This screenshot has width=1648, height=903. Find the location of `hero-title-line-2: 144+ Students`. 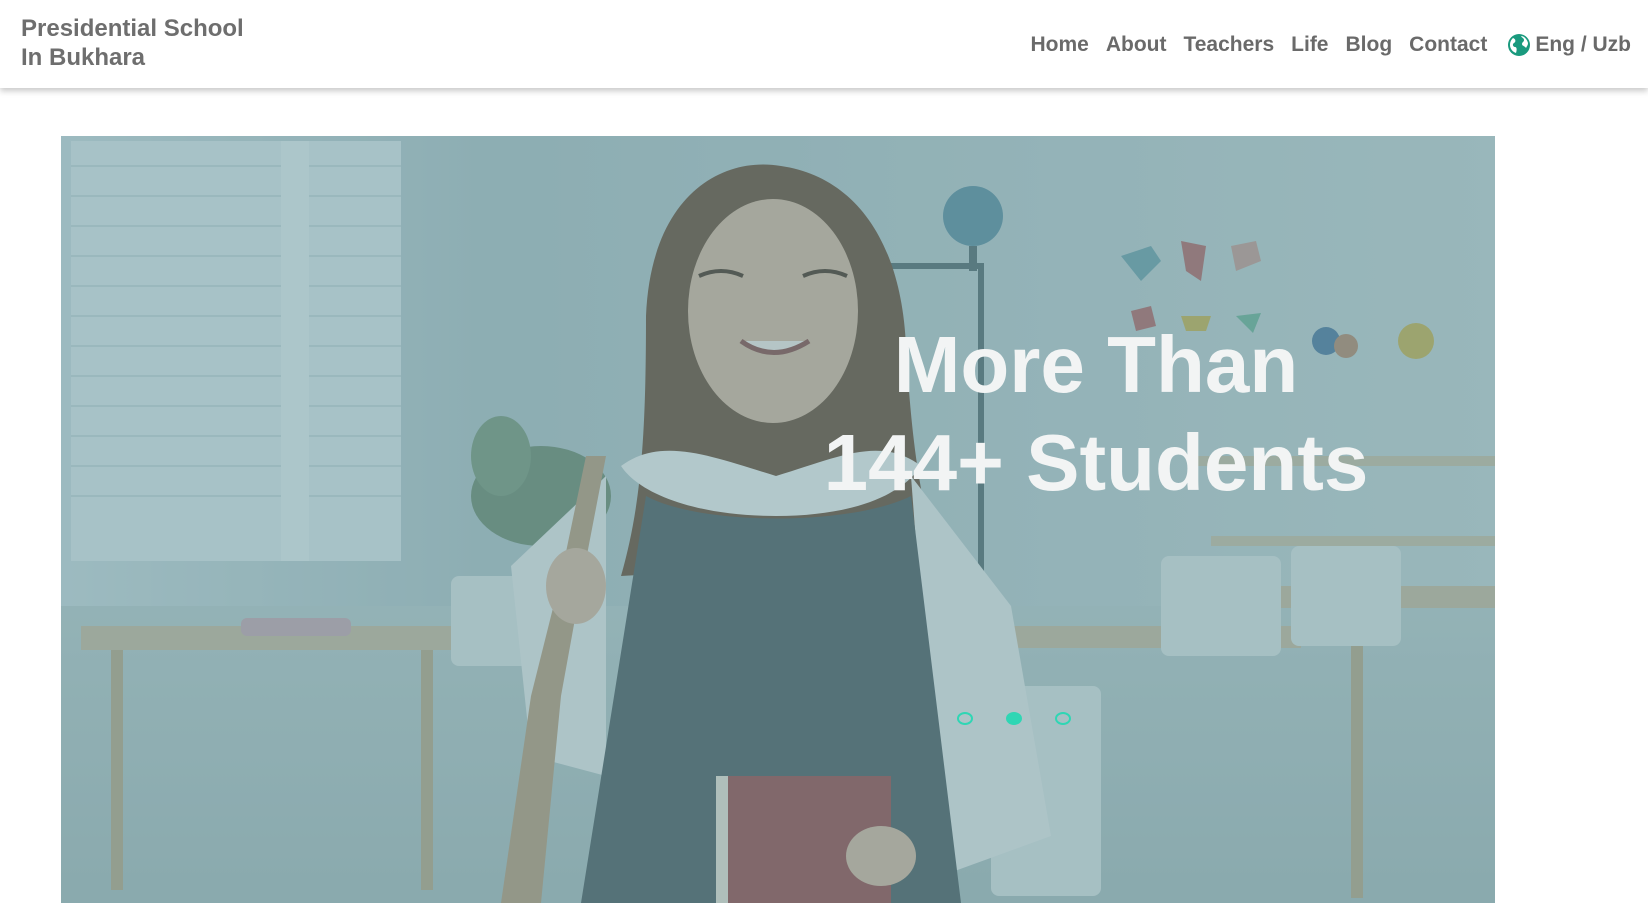

hero-title-line-2: 144+ Students is located at coordinates (1096, 462).